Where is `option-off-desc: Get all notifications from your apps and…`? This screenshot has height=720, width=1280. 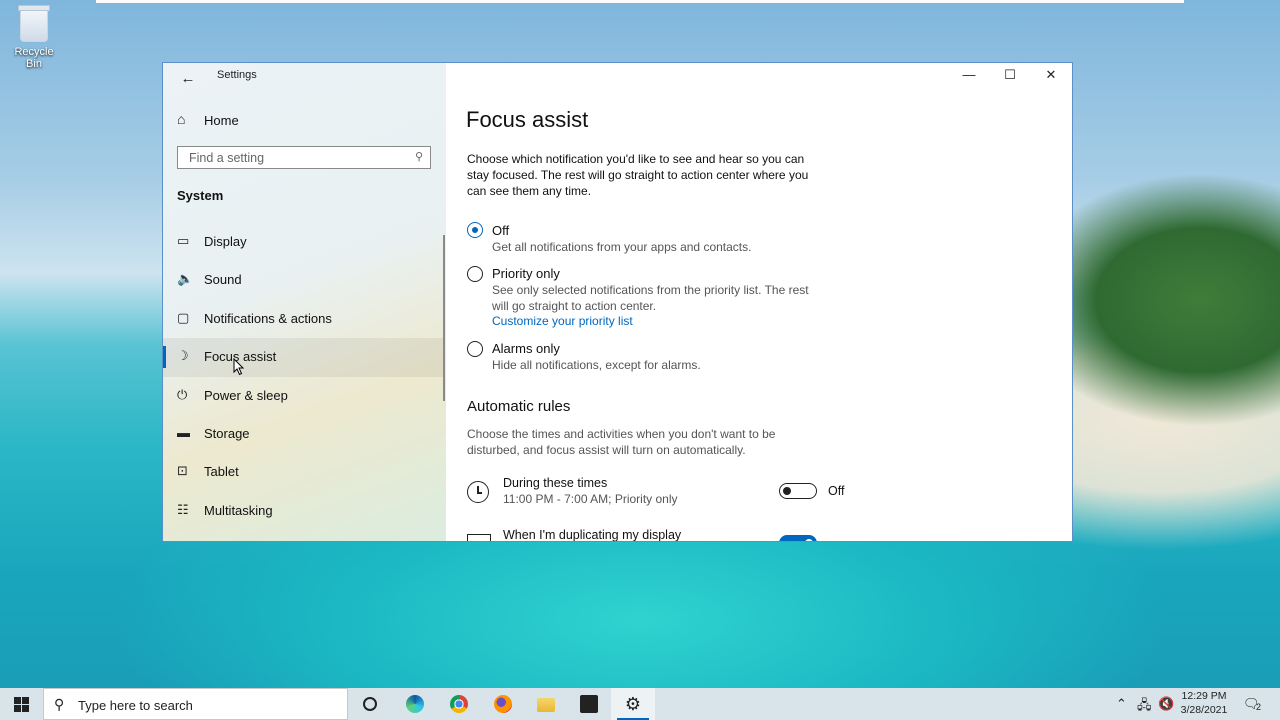
option-off-desc: Get all notifications from your apps and… is located at coordinates (622, 247).